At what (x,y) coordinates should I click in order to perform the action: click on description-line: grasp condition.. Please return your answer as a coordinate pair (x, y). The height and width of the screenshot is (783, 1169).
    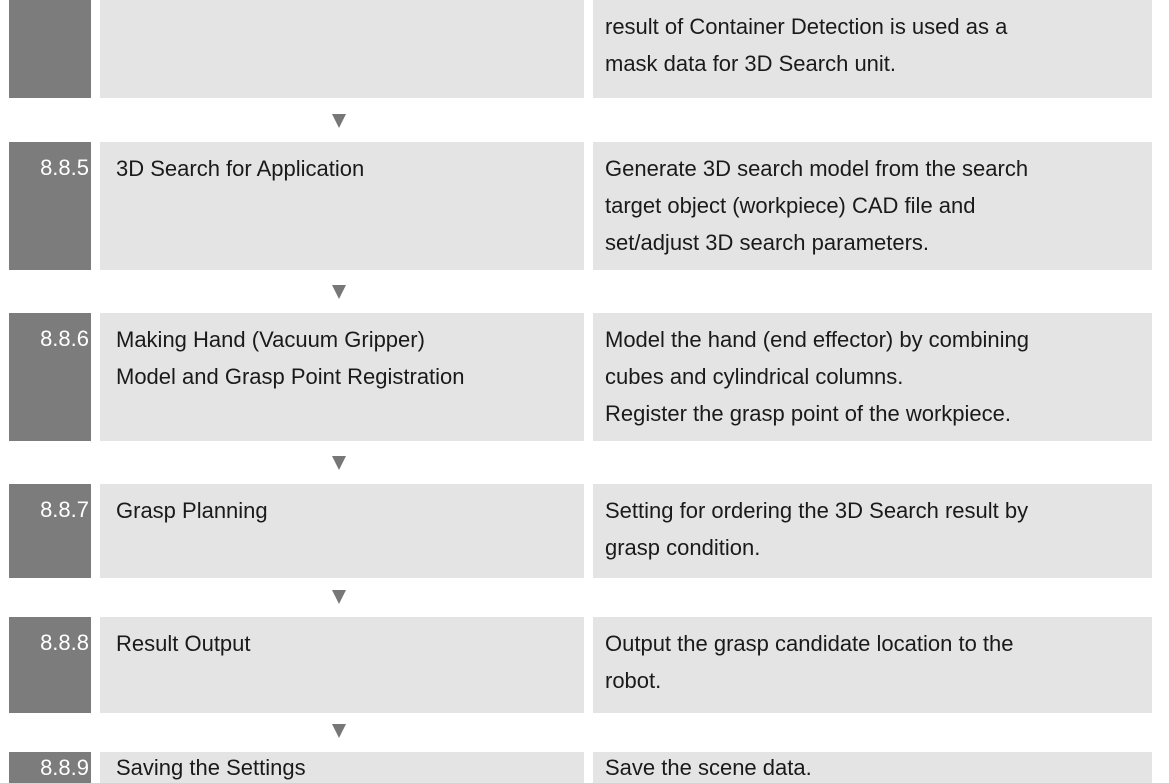
    Looking at the image, I should click on (683, 547).